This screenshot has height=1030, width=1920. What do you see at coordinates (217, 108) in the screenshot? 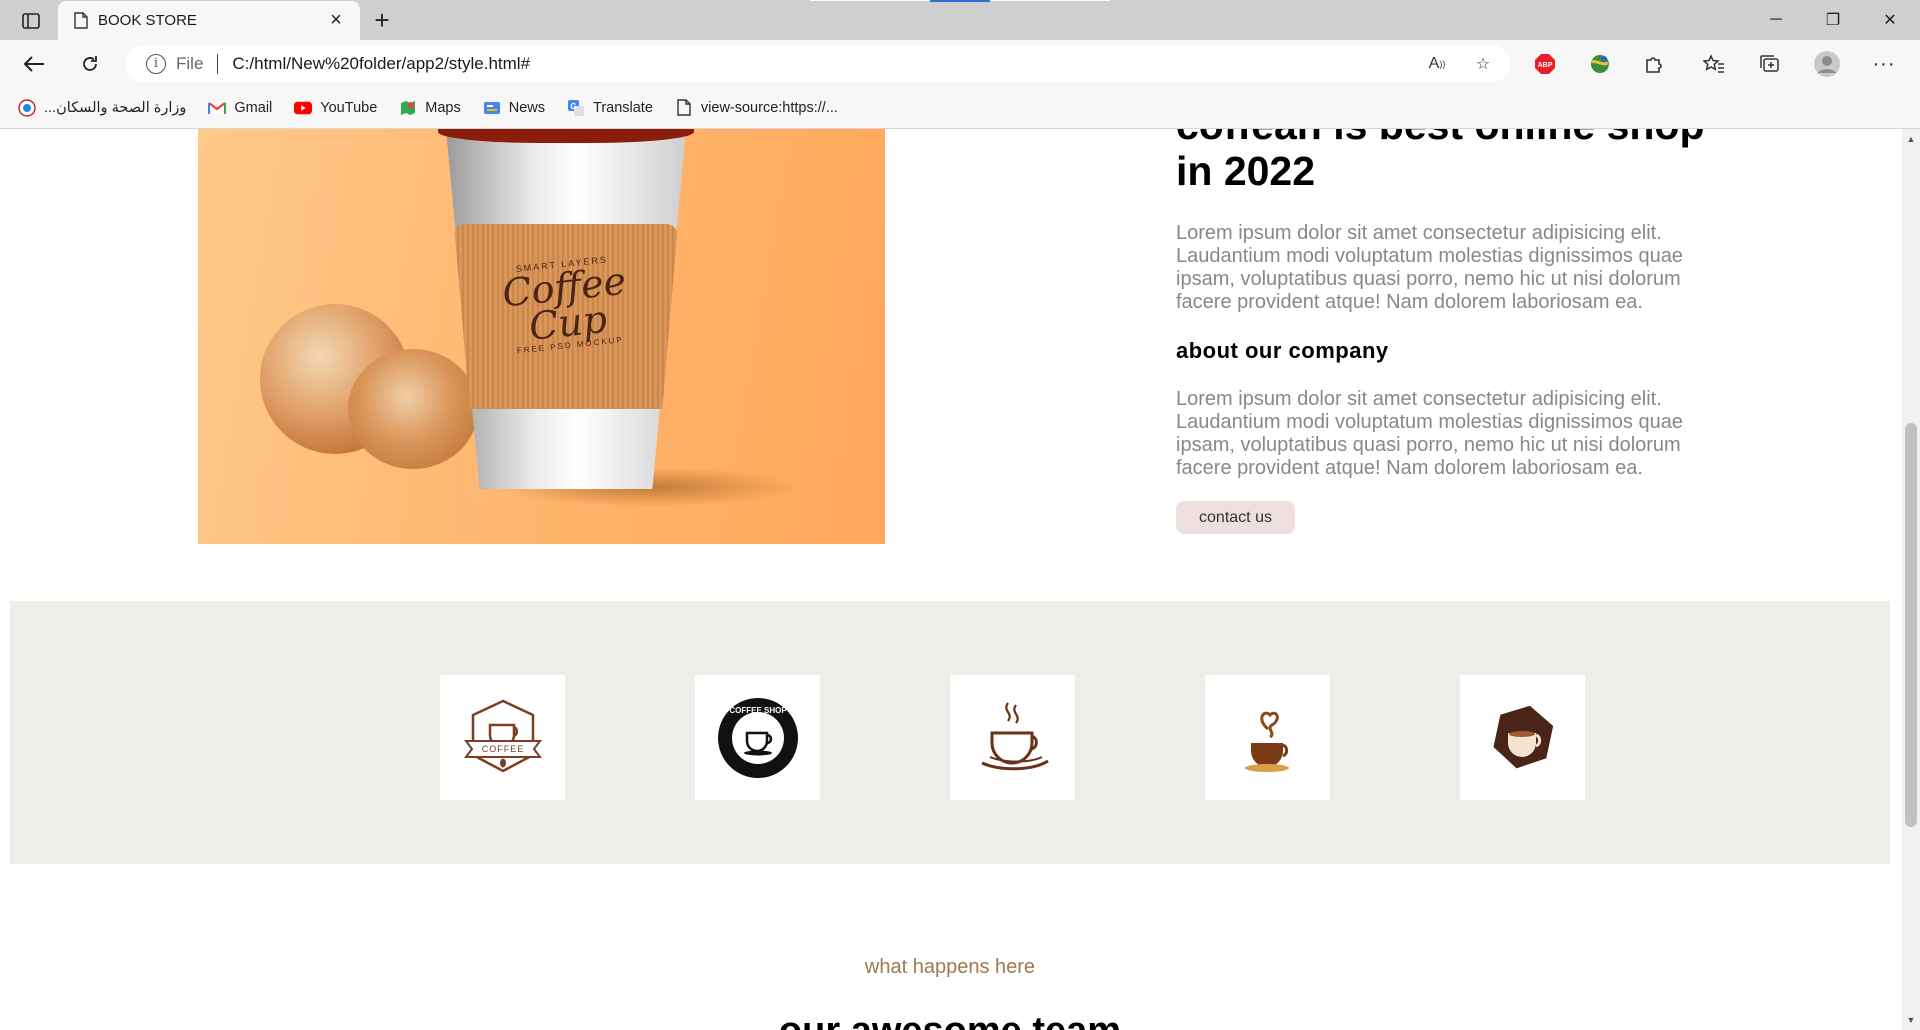
I see `gmail-icon` at bounding box center [217, 108].